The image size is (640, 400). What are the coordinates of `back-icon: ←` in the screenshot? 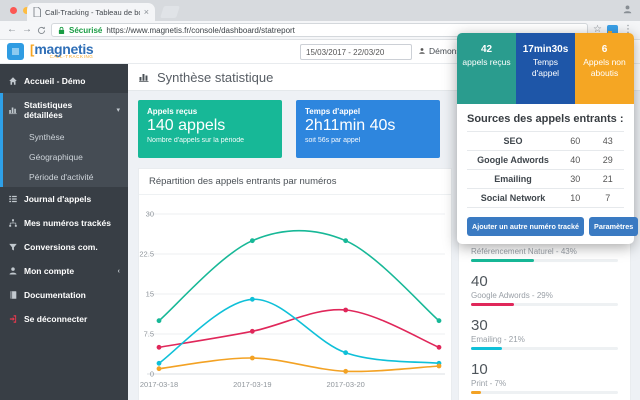 It's located at (12, 30).